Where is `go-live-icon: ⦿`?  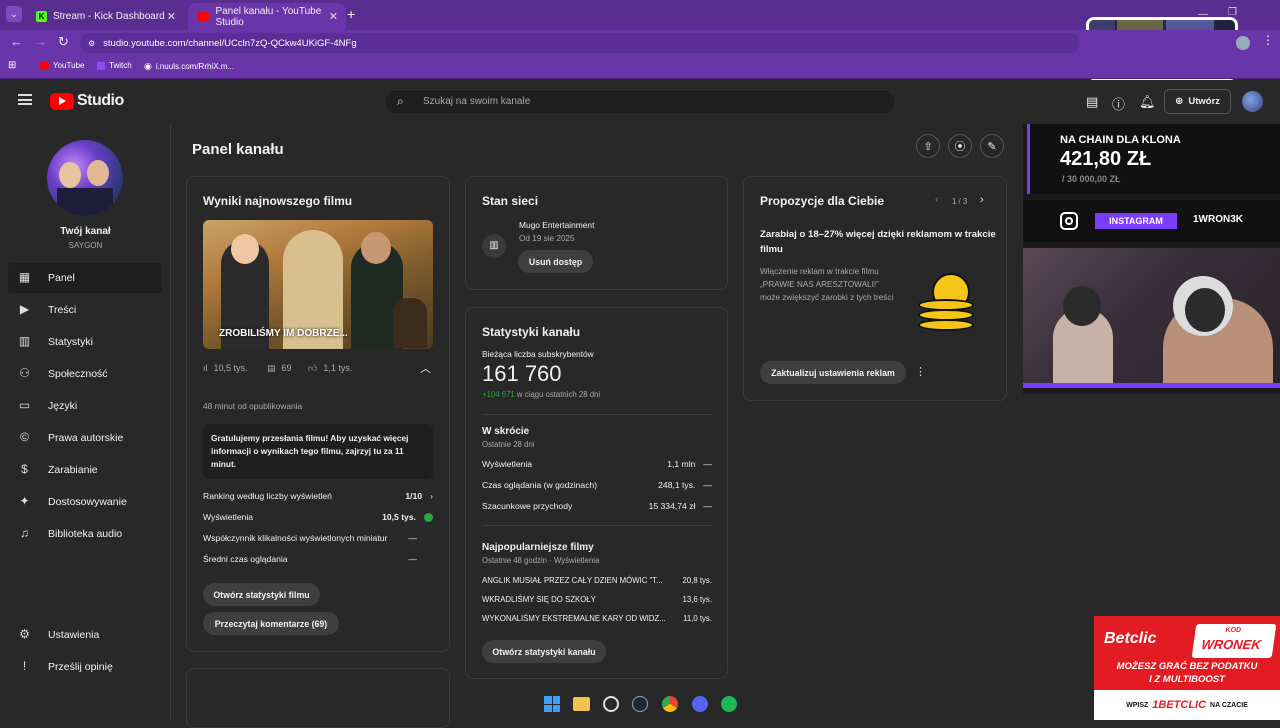
go-live-icon: ⦿ is located at coordinates (960, 146).